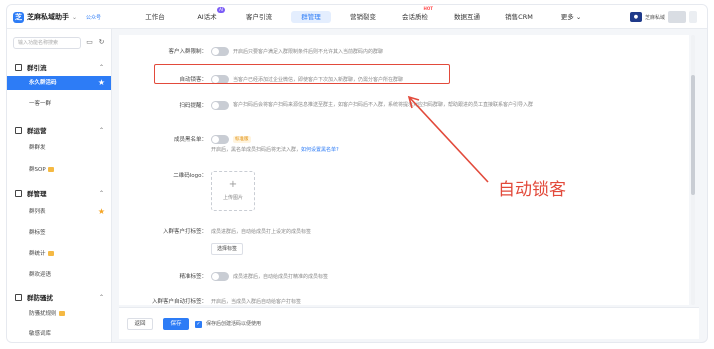  I want to click on sidebar-item-group-broadcast: 群群发, so click(59, 148).